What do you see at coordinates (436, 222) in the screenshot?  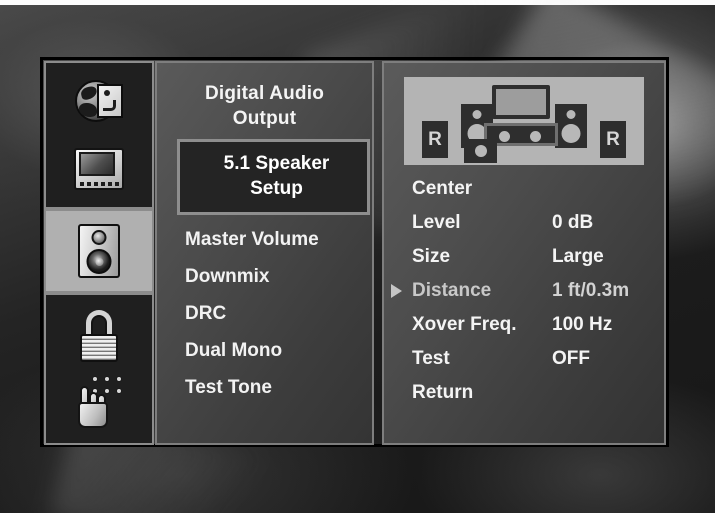 I see `setting-label-level: Level` at bounding box center [436, 222].